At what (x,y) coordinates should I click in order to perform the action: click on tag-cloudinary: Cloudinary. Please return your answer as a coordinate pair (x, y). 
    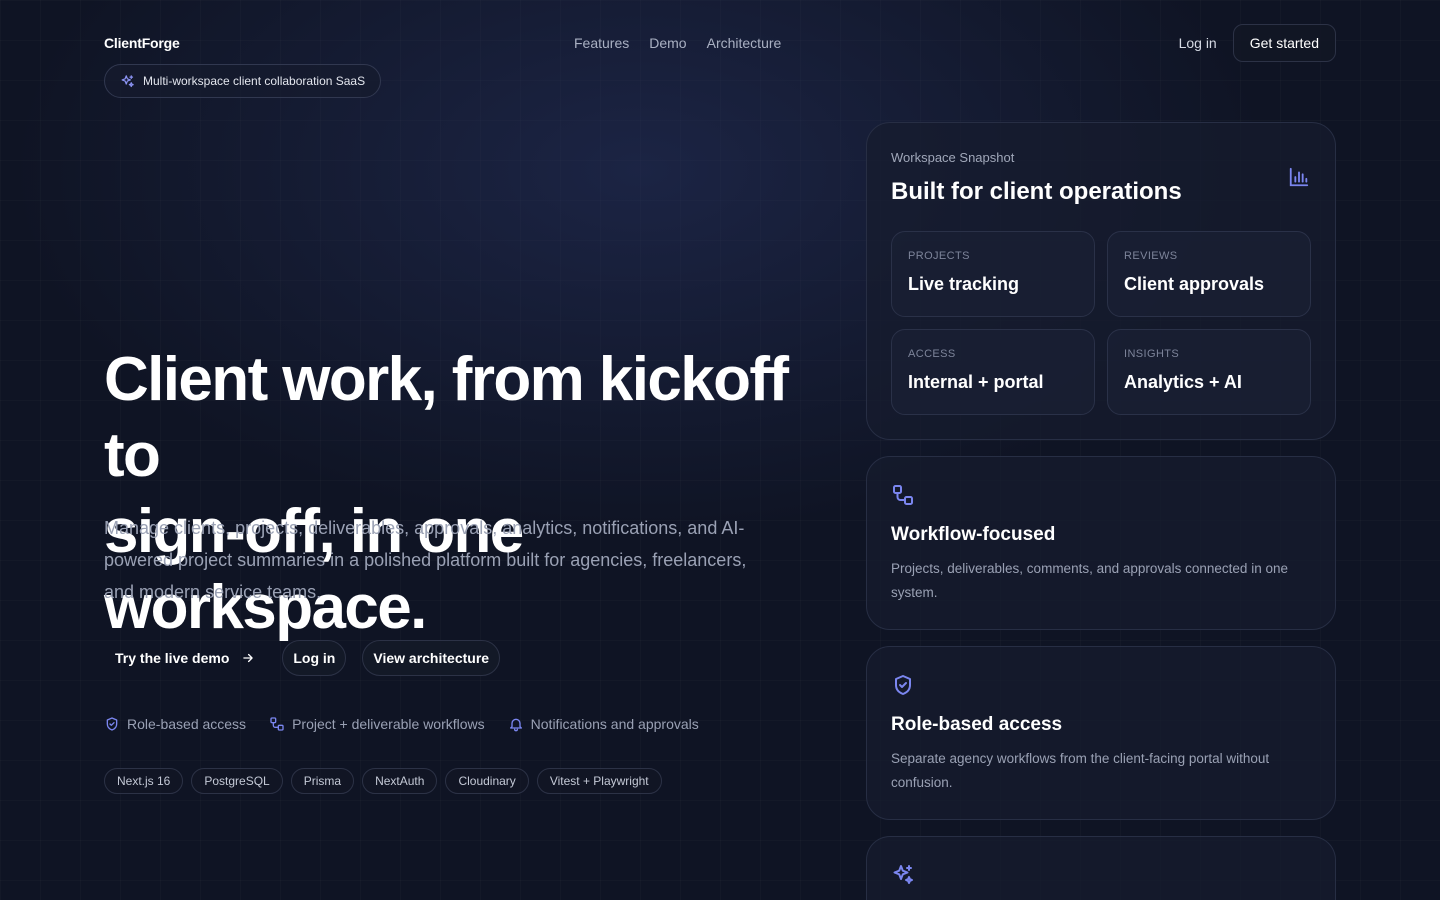
    Looking at the image, I should click on (487, 781).